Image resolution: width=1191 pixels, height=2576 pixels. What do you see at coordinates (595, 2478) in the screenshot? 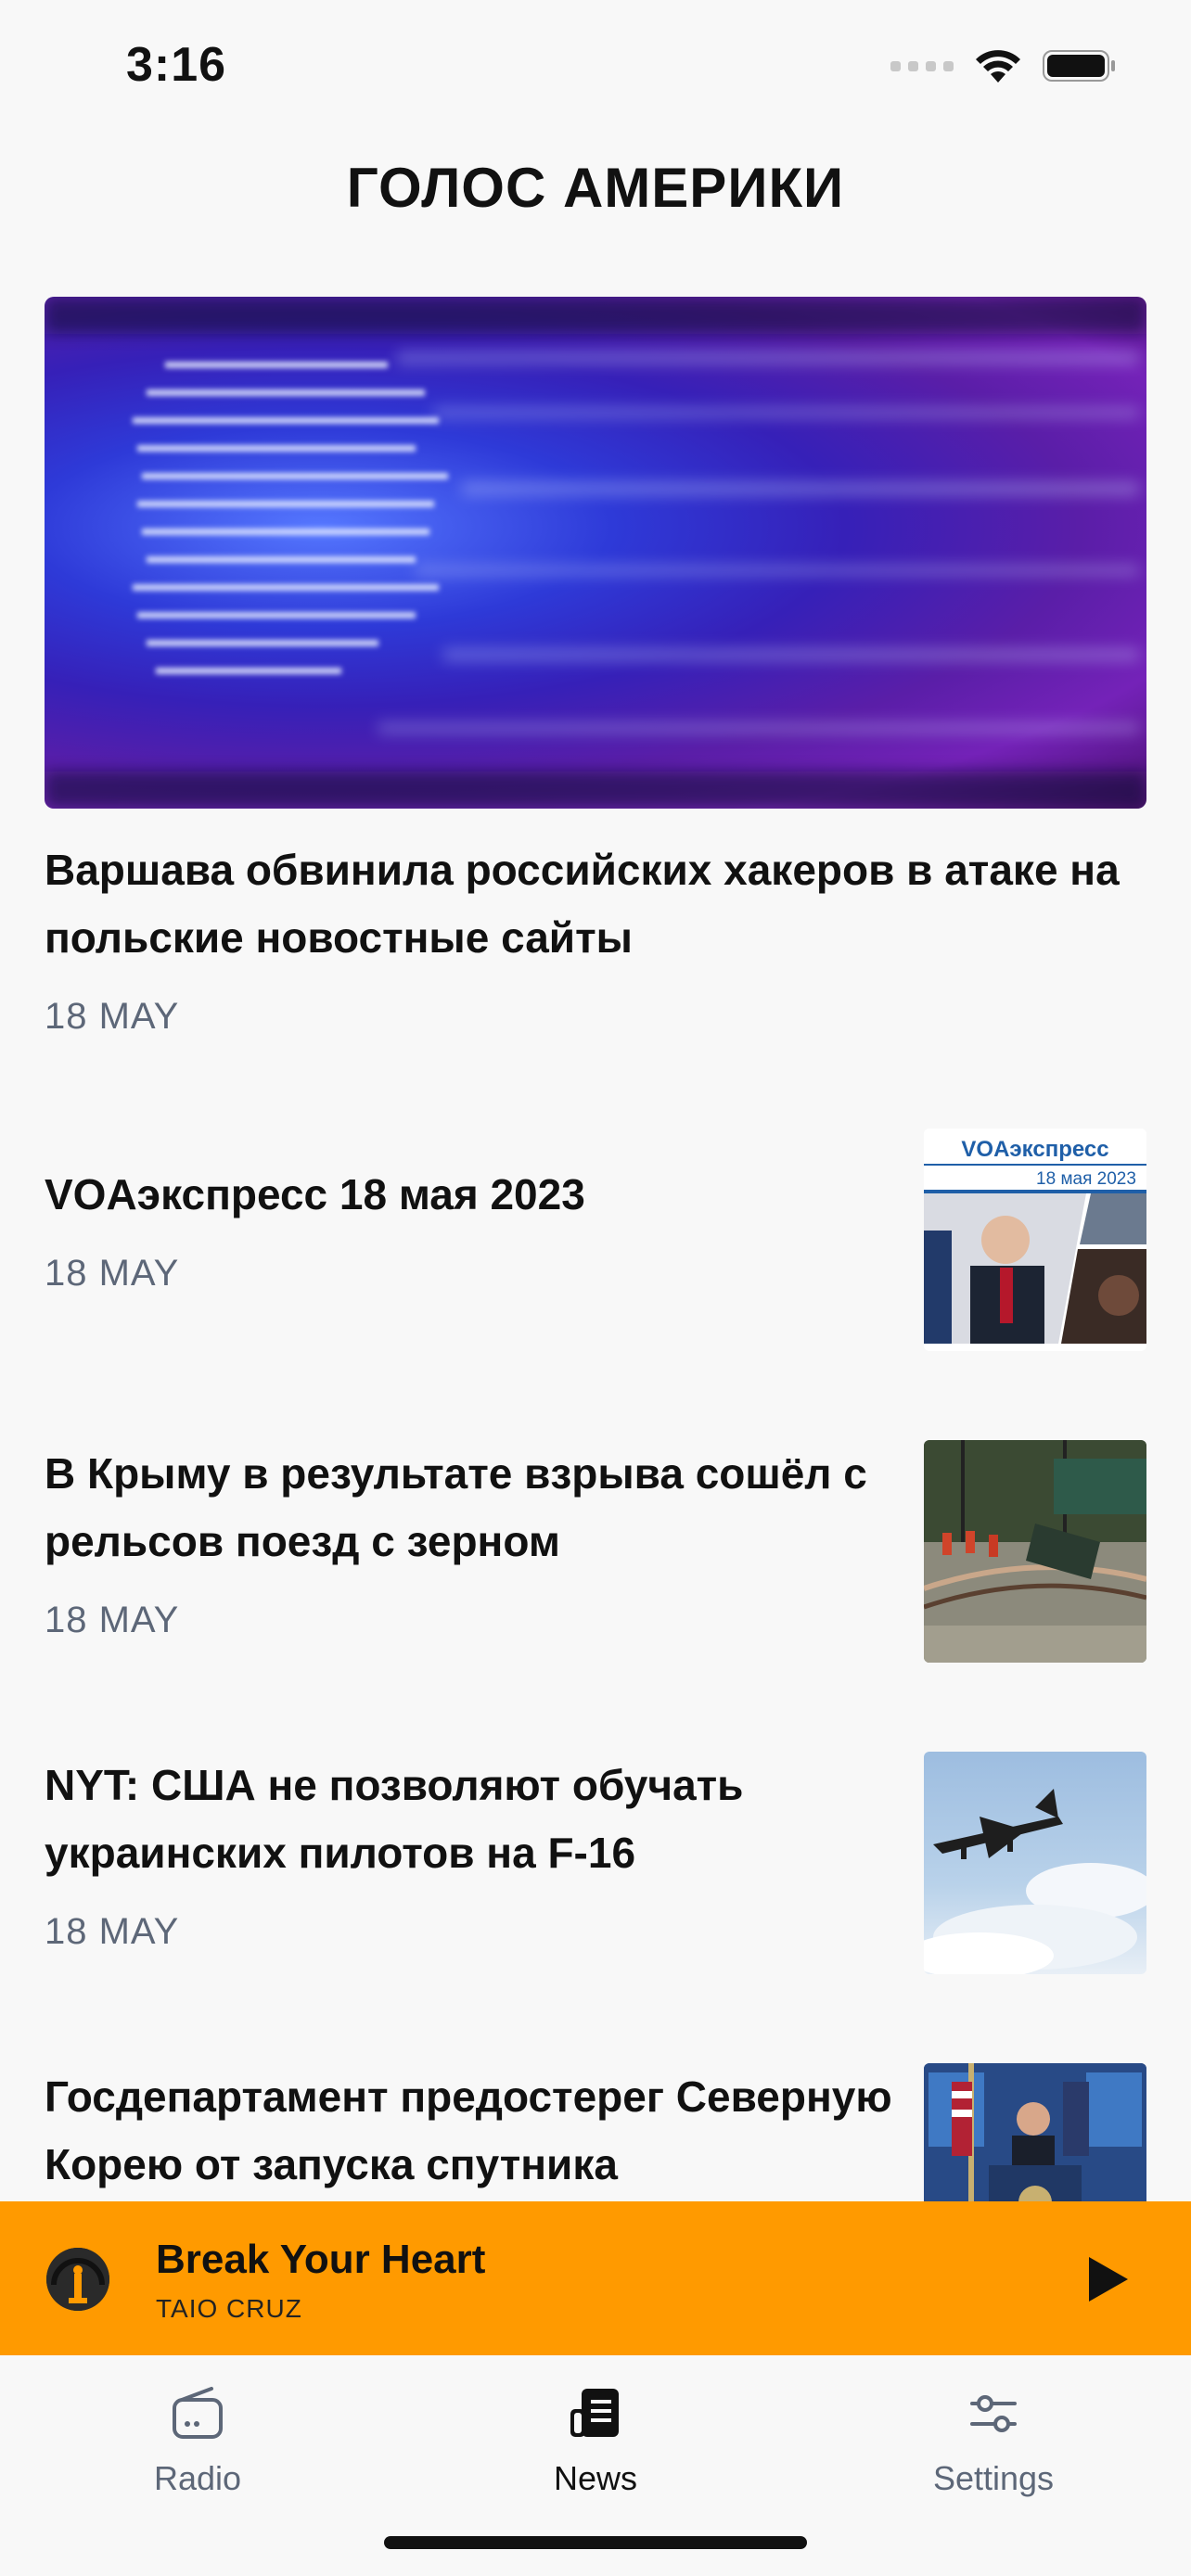
I see `tab-label: News` at bounding box center [595, 2478].